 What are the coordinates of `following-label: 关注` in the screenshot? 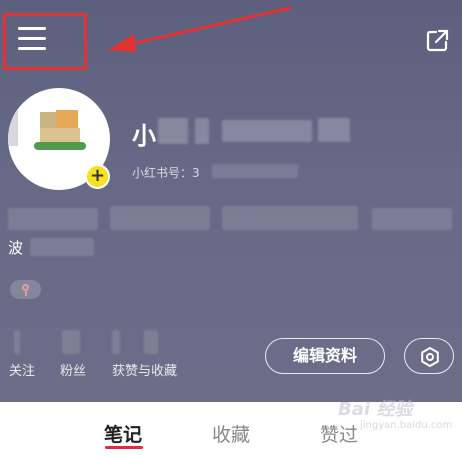 It's located at (22, 371).